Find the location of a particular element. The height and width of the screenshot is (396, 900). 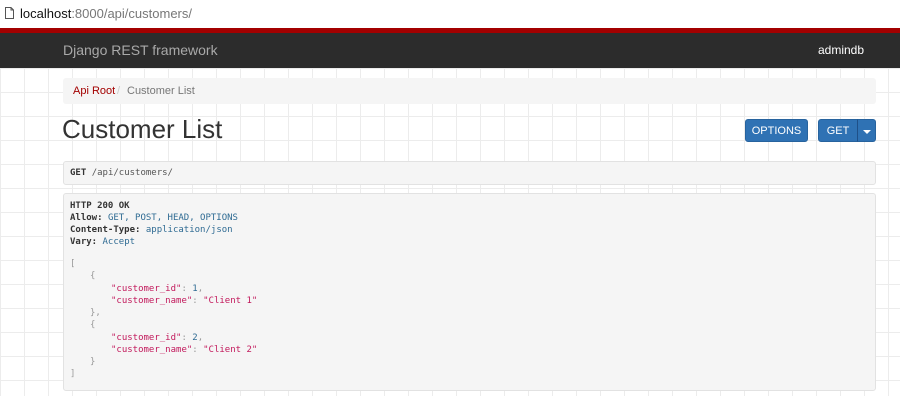

json-string-value: "Client 1" is located at coordinates (230, 301).